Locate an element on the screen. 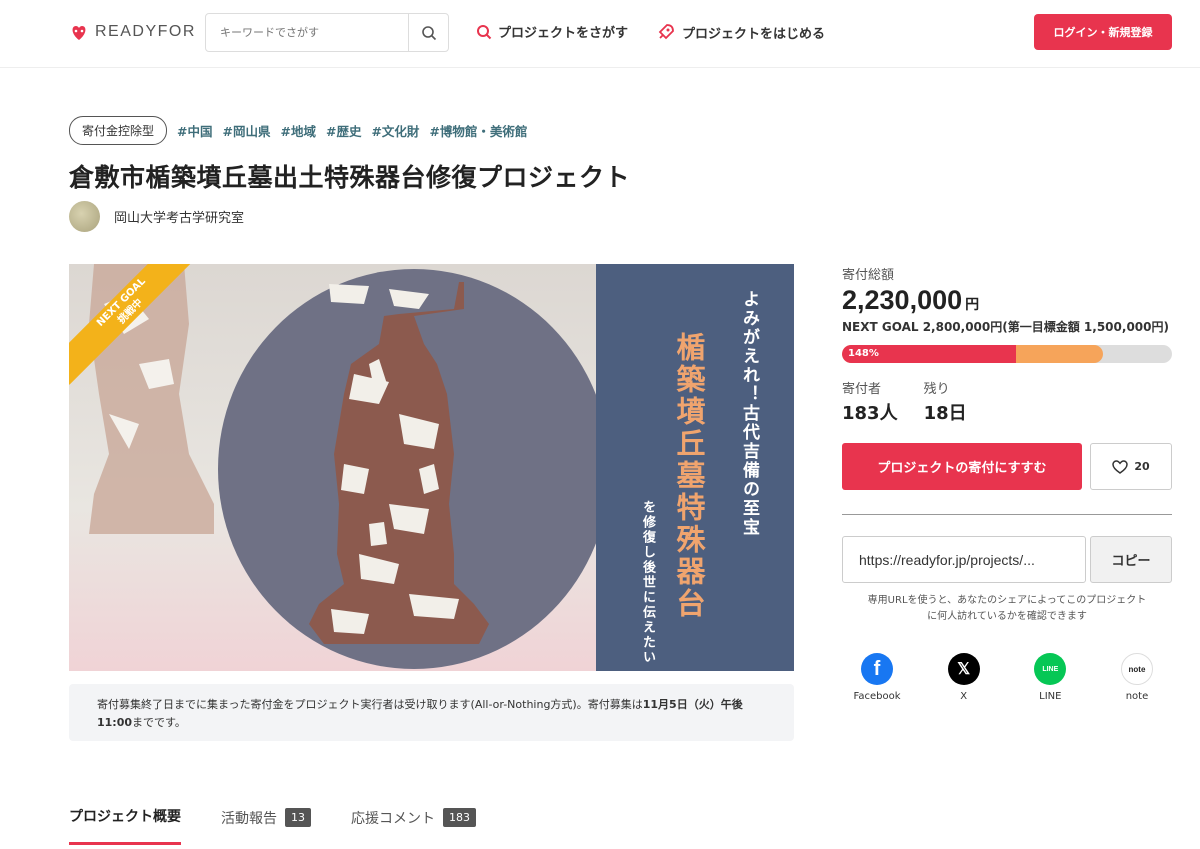 The height and width of the screenshot is (849, 1200). share-x: 𝕏 X is located at coordinates (964, 677).